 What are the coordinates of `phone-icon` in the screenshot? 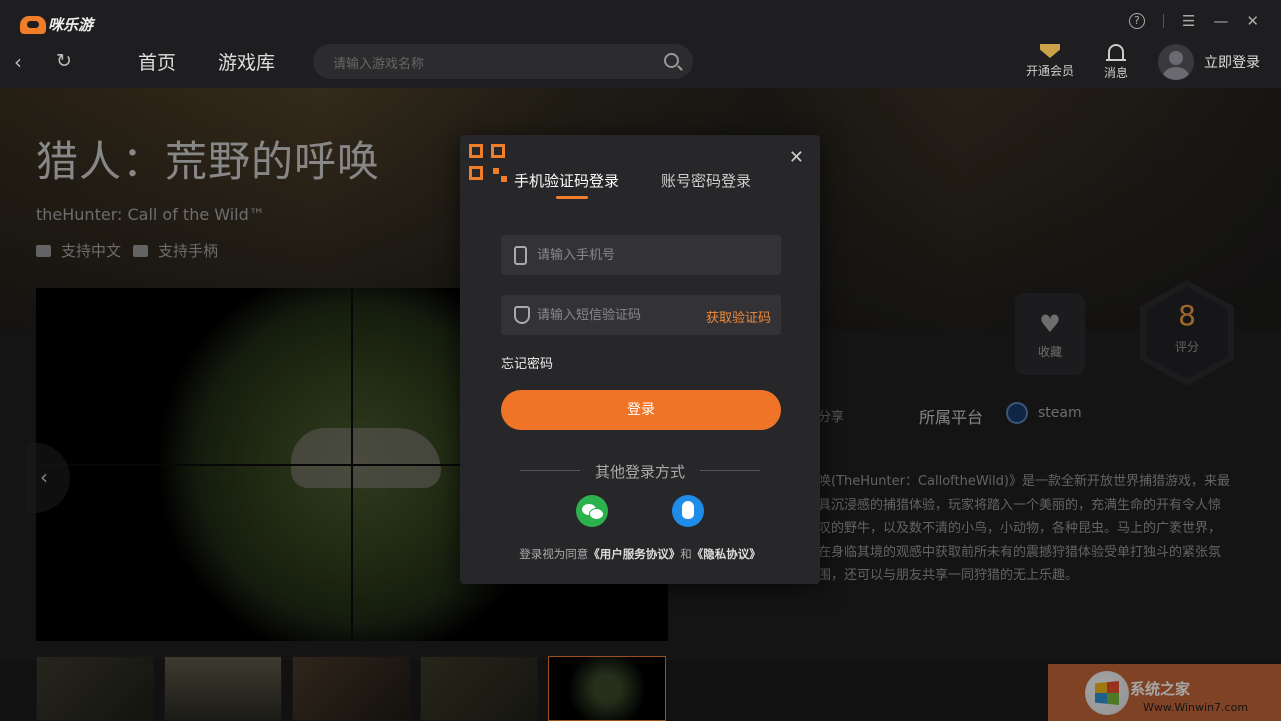 It's located at (520, 255).